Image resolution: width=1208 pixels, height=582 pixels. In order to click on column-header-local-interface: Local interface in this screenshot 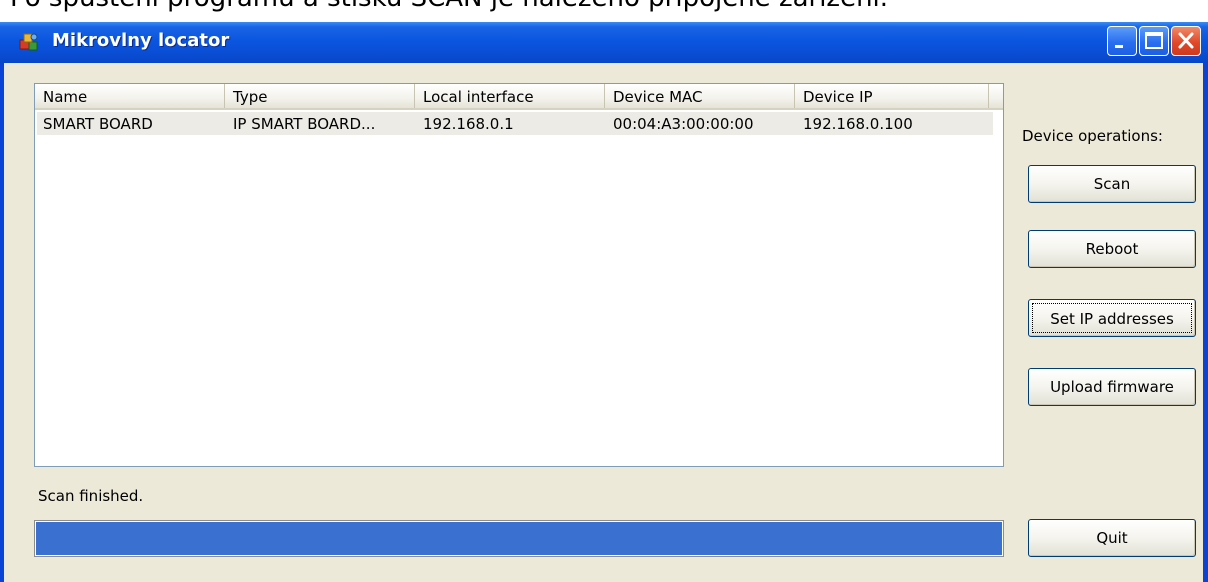, I will do `click(510, 96)`.